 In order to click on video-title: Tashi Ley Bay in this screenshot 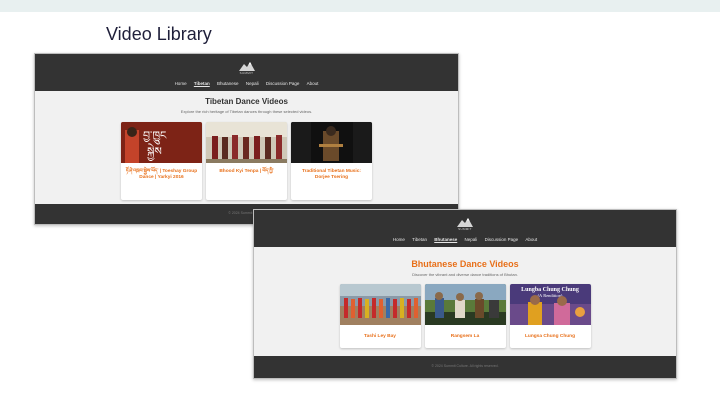, I will do `click(380, 337)`.